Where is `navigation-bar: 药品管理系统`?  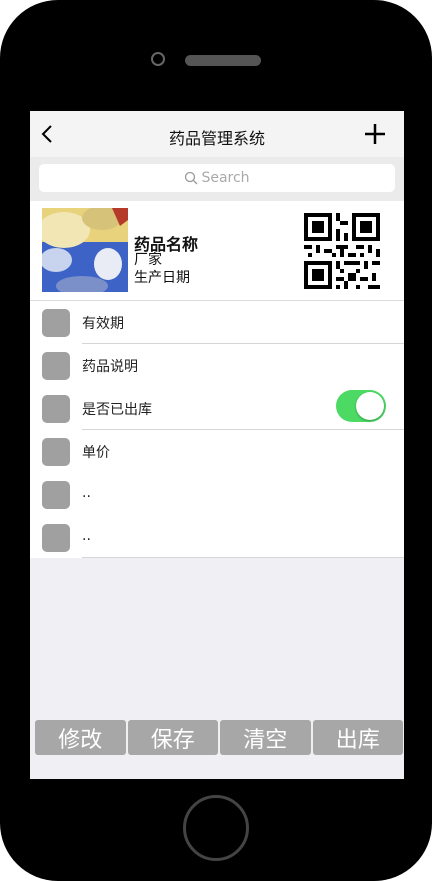
navigation-bar: 药品管理系统 is located at coordinates (217, 134).